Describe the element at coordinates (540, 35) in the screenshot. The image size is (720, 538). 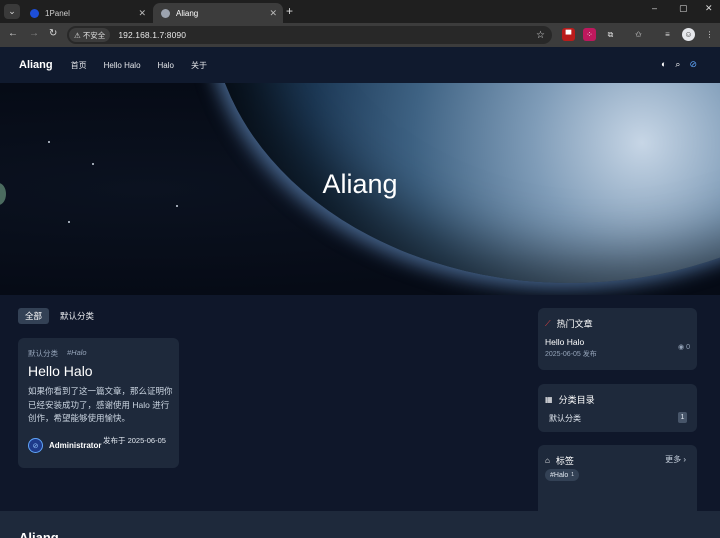
I see `bookmark-star-icon: ☆` at that location.